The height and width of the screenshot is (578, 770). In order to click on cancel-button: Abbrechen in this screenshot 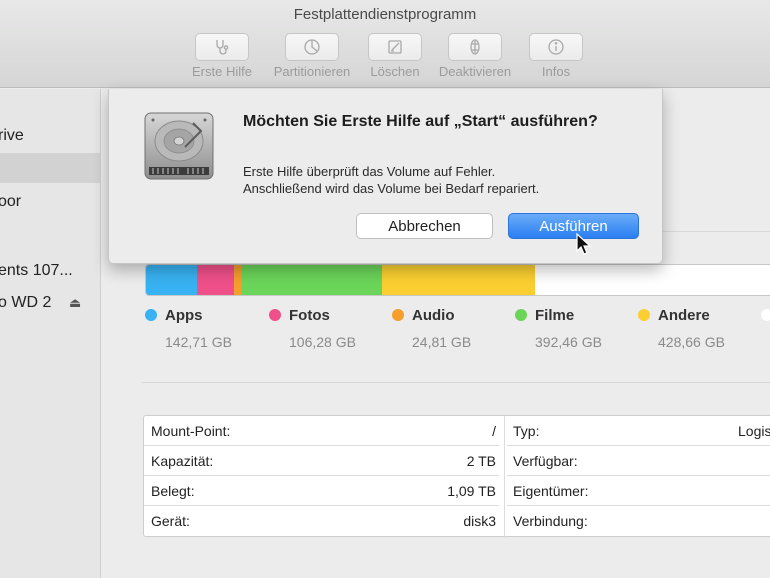, I will do `click(424, 226)`.